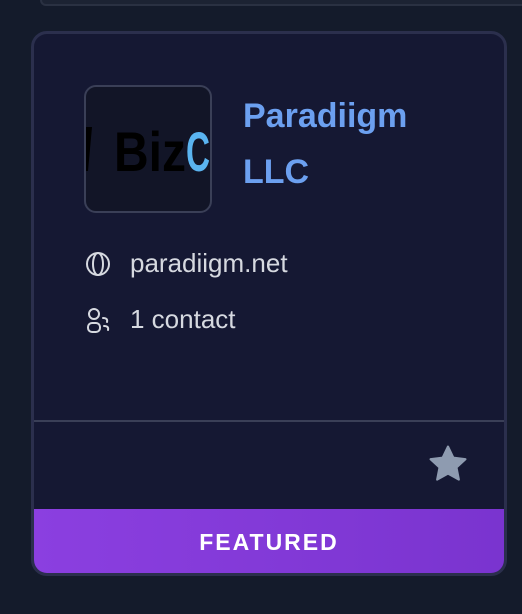 Image resolution: width=522 pixels, height=614 pixels. I want to click on logo-image: Biz C, so click(148, 149).